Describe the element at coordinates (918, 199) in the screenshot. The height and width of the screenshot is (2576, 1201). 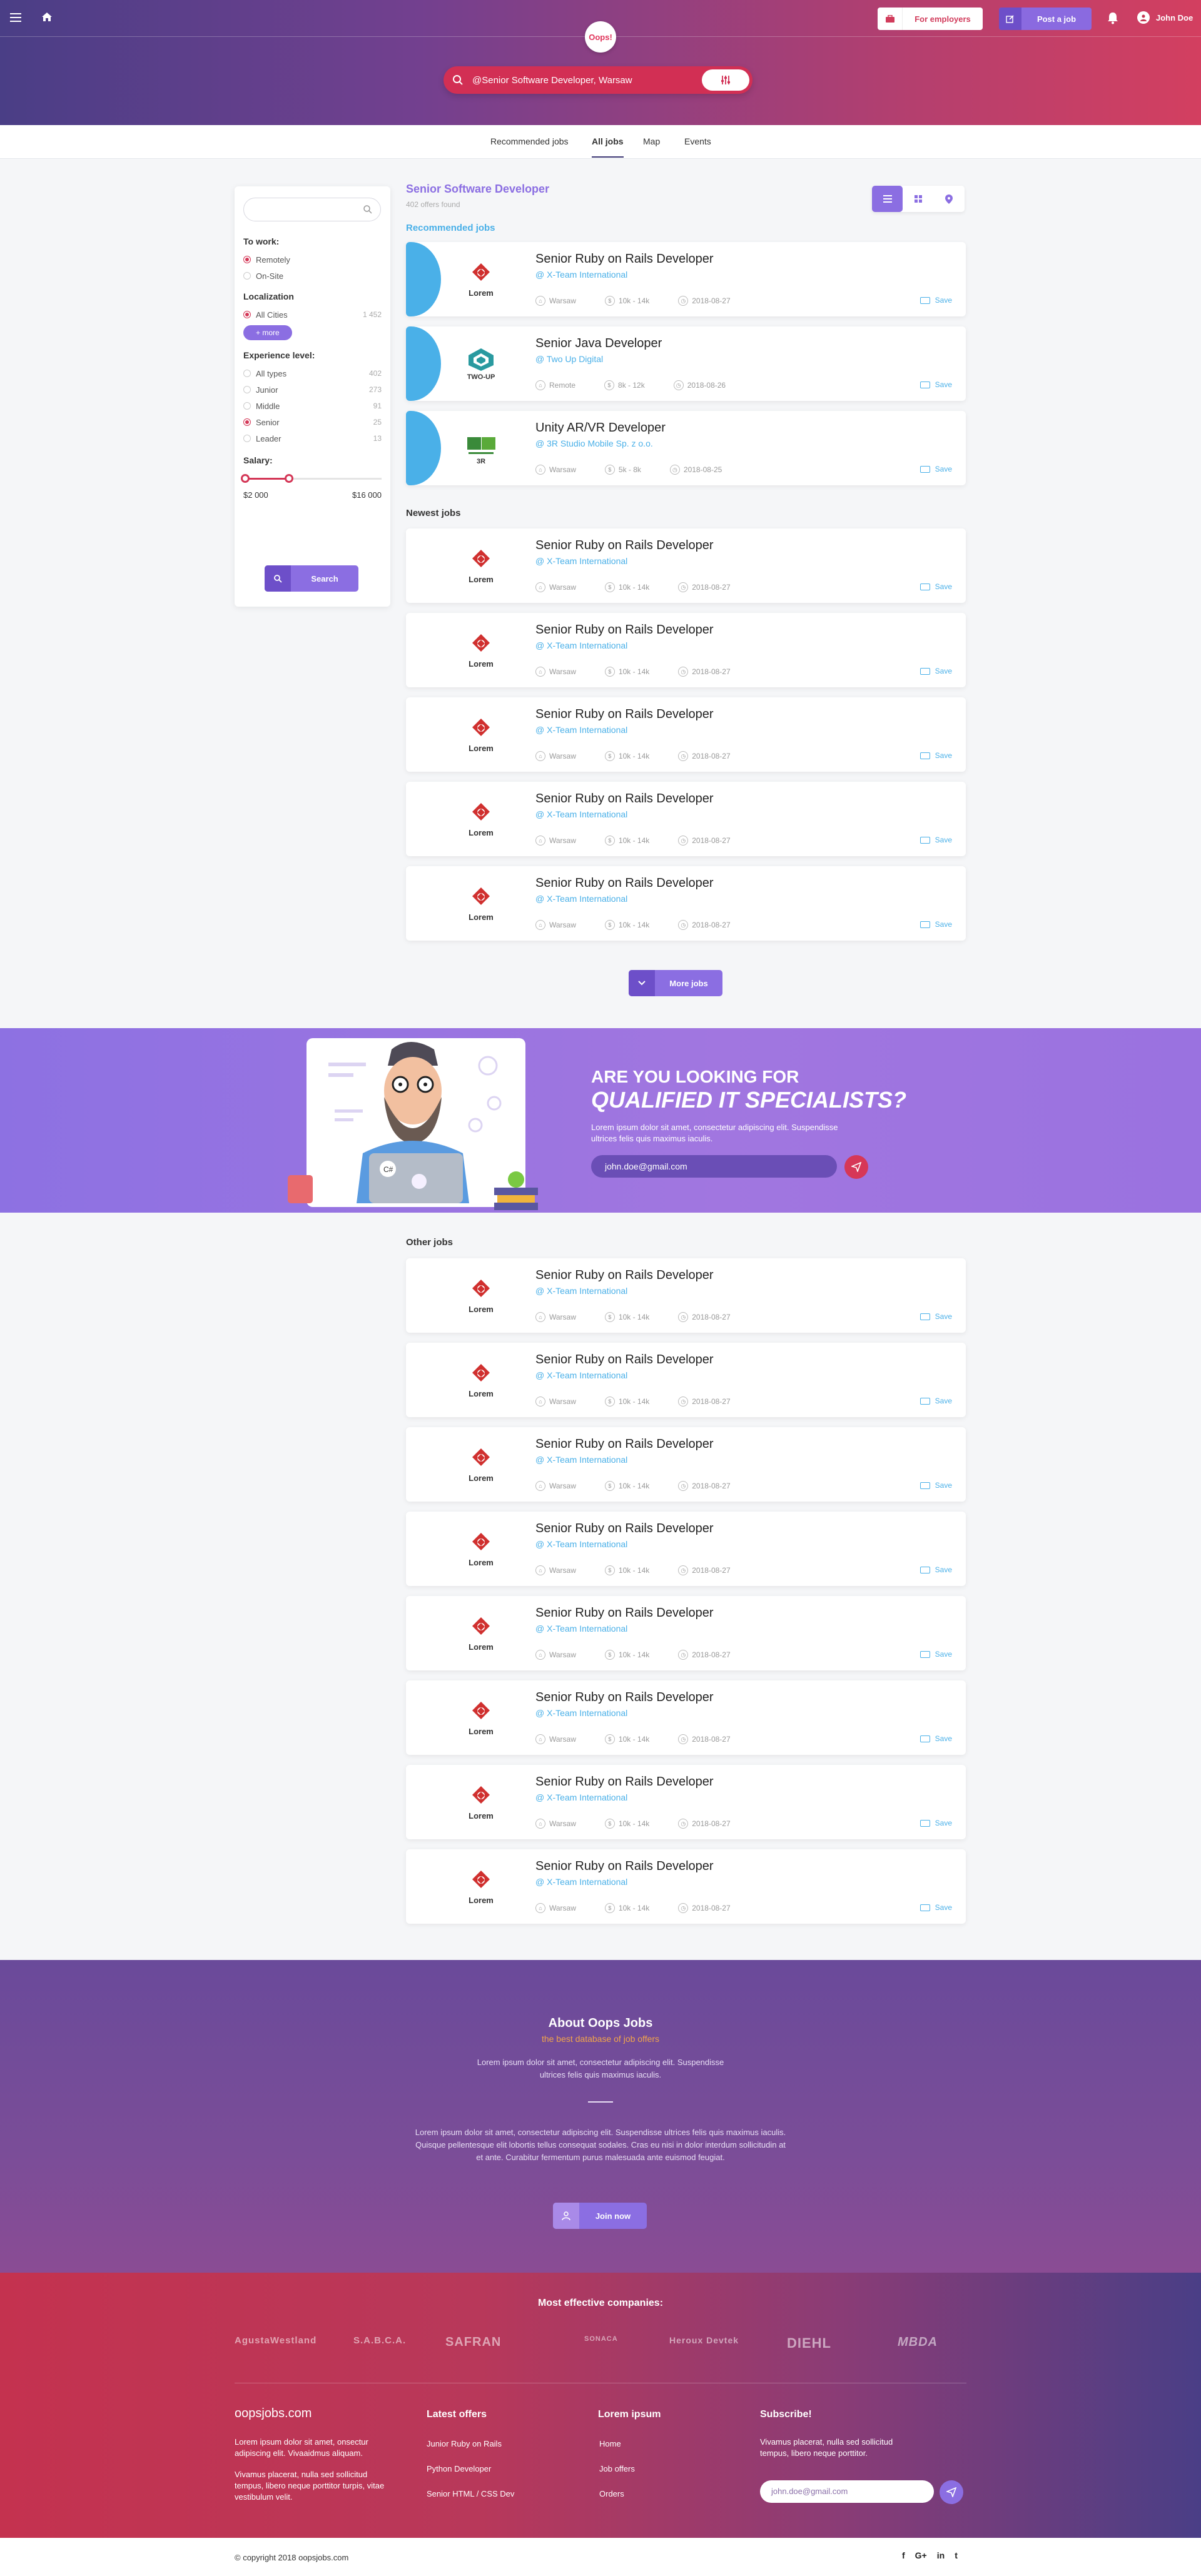
I see `grid-view-icon` at that location.